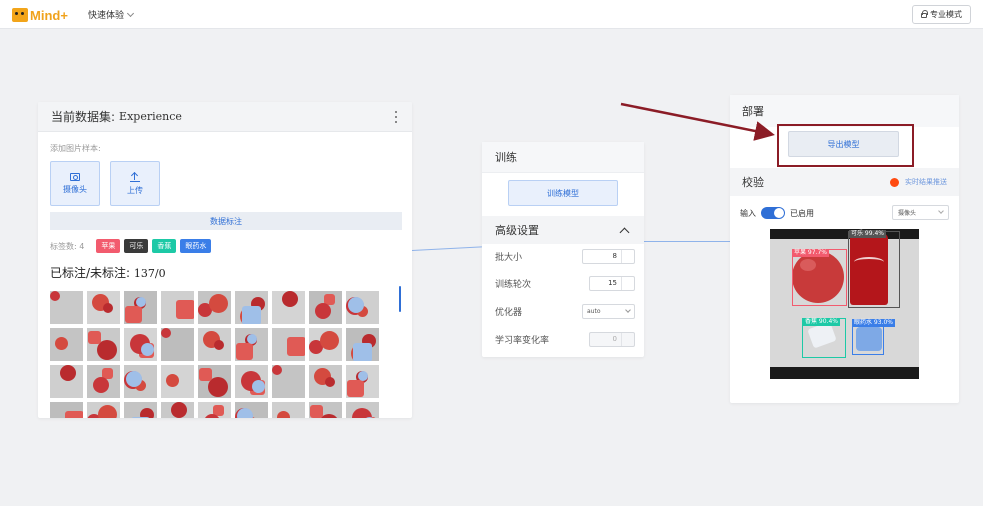 This screenshot has width=983, height=506. Describe the element at coordinates (400, 299) in the screenshot. I see `scrollbar` at that location.